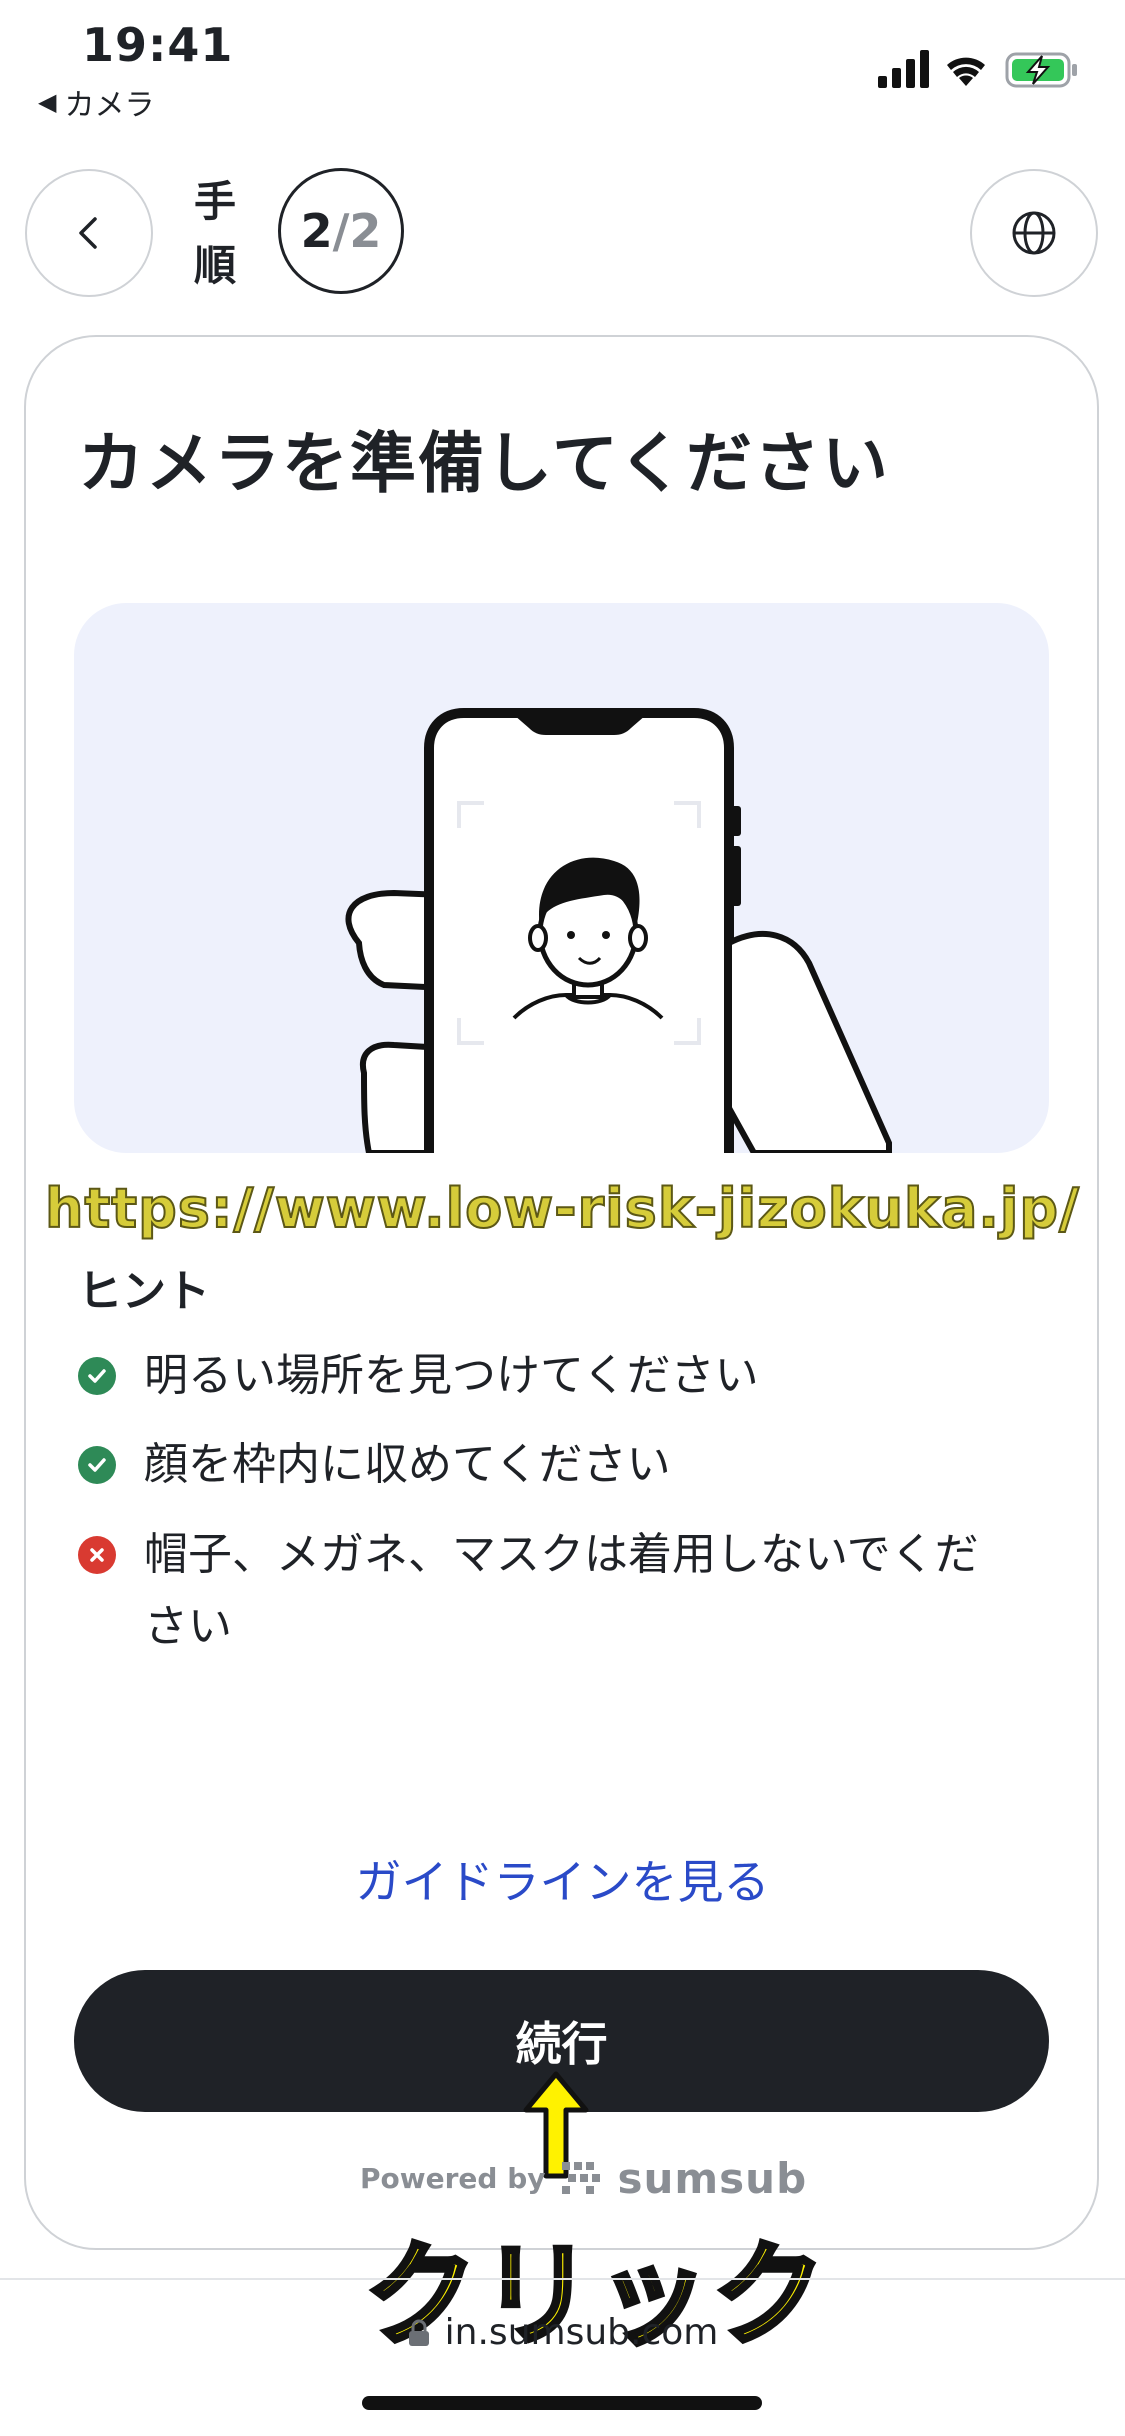 Image resolution: width=1125 pixels, height=2436 pixels. Describe the element at coordinates (581, 2332) in the screenshot. I see `url-domain: in.sumsub.com` at that location.